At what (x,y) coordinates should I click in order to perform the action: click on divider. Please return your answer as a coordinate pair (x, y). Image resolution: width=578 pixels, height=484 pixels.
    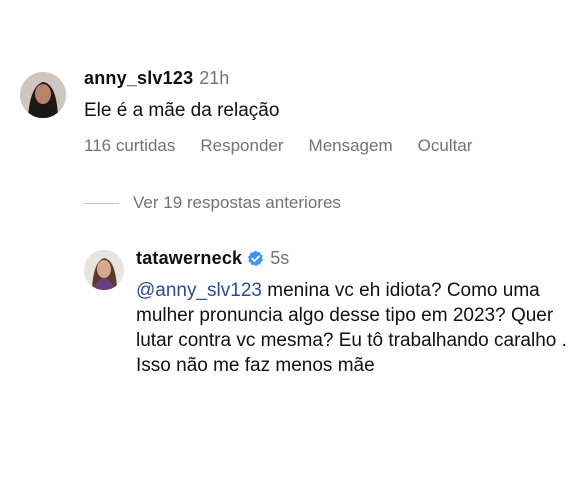
    Looking at the image, I should click on (101, 204).